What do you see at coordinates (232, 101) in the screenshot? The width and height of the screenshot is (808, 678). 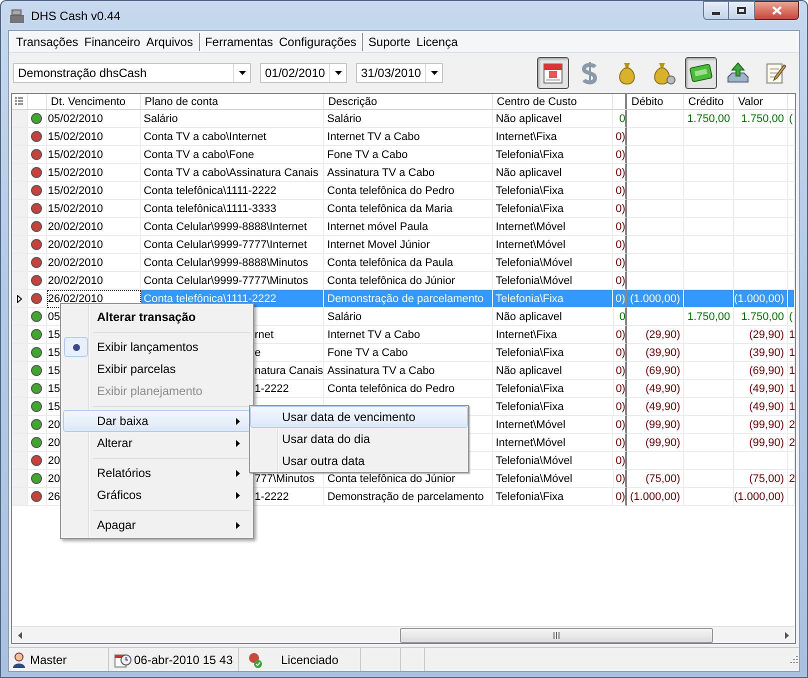 I see `column-header: Plano de conta` at bounding box center [232, 101].